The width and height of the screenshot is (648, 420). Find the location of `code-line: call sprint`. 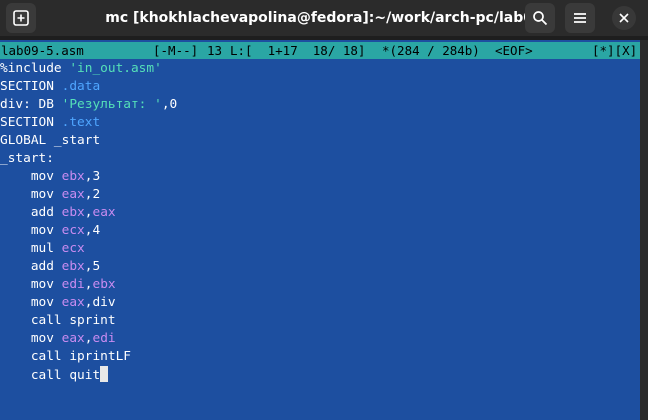

code-line: call sprint is located at coordinates (58, 320).